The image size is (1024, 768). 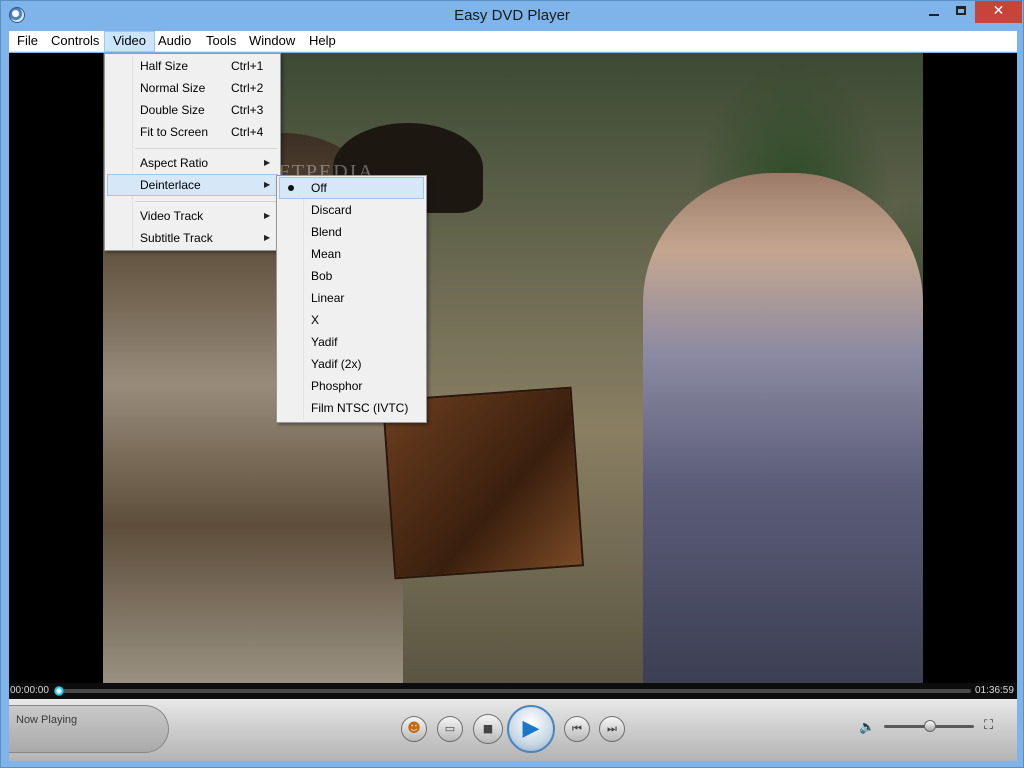 What do you see at coordinates (192, 110) in the screenshot?
I see `menu-item-double-size: Double Size Ctrl+3` at bounding box center [192, 110].